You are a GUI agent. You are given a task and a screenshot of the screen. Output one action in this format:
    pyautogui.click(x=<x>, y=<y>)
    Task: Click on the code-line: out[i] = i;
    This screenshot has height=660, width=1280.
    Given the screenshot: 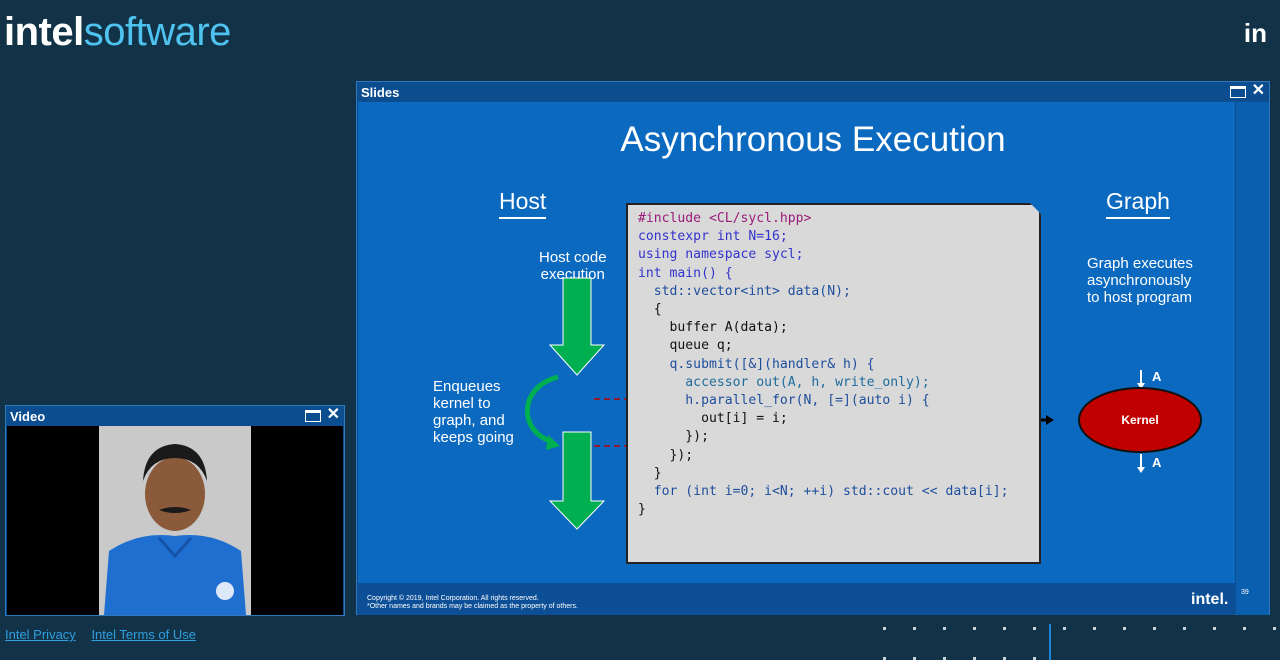 What is the action you would take?
    pyautogui.click(x=713, y=419)
    